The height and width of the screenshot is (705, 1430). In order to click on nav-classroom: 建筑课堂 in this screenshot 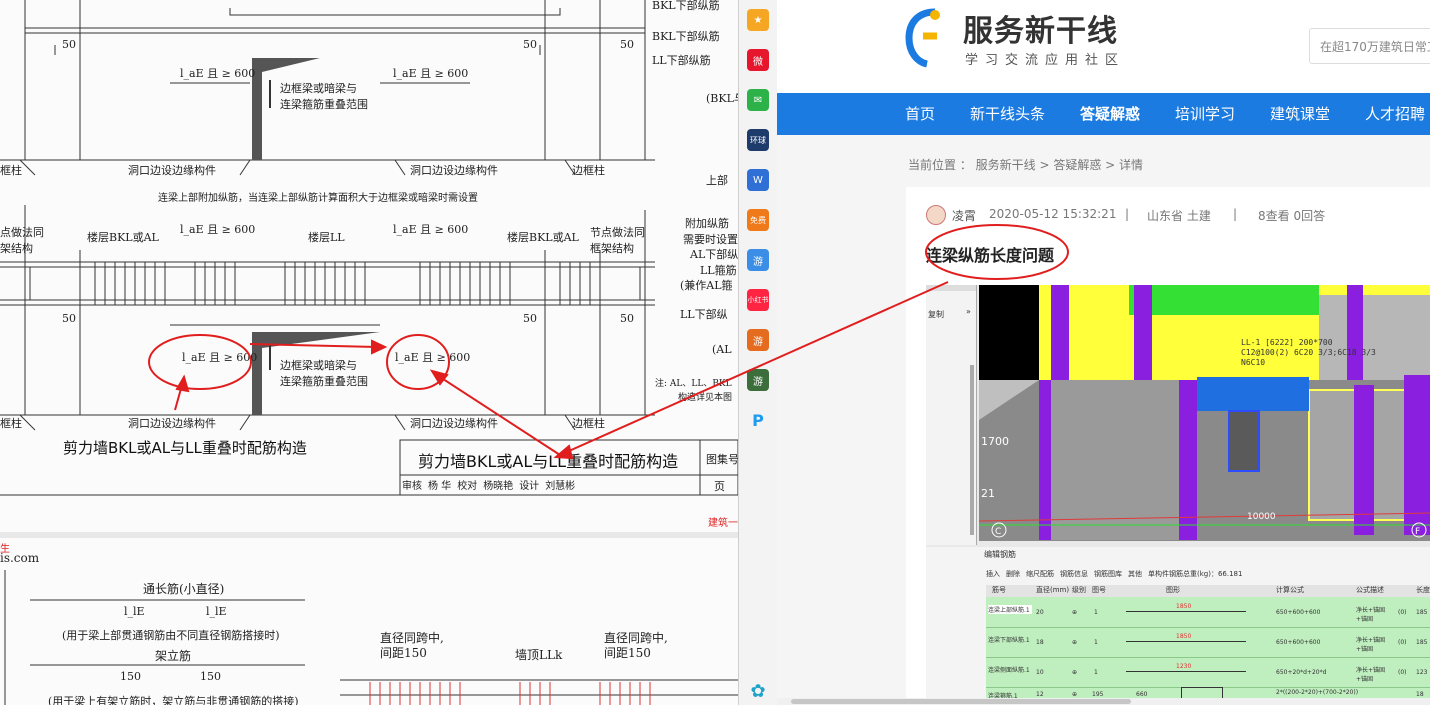, I will do `click(1300, 114)`.